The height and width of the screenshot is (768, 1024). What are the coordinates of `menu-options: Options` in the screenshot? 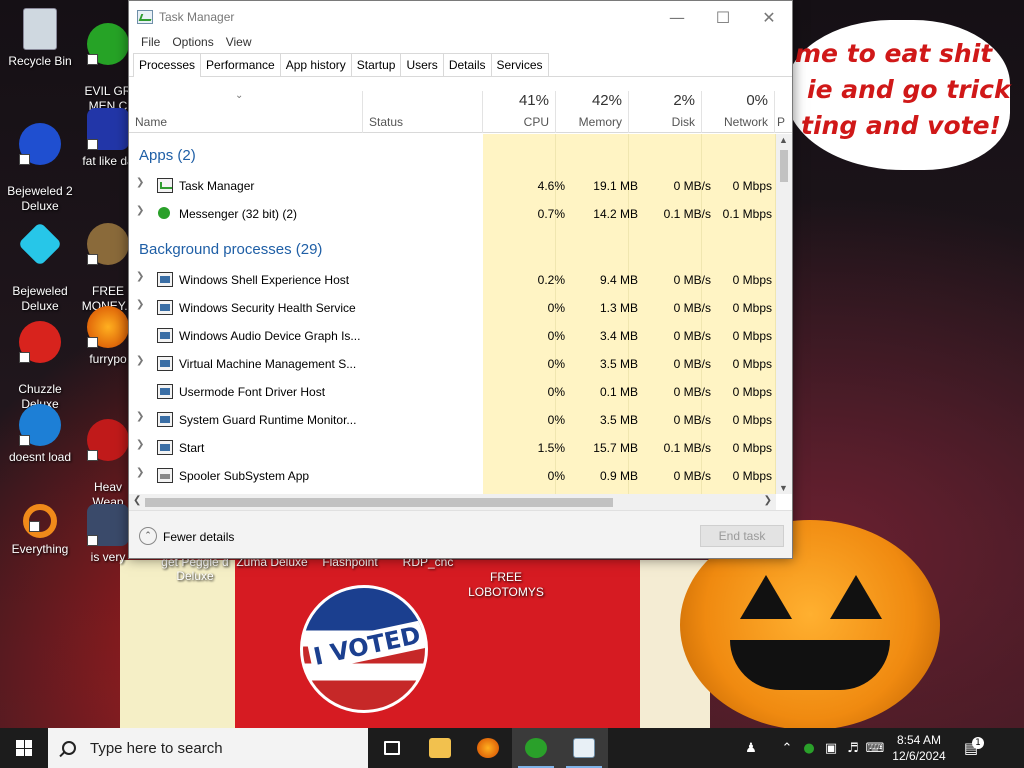 It's located at (192, 42).